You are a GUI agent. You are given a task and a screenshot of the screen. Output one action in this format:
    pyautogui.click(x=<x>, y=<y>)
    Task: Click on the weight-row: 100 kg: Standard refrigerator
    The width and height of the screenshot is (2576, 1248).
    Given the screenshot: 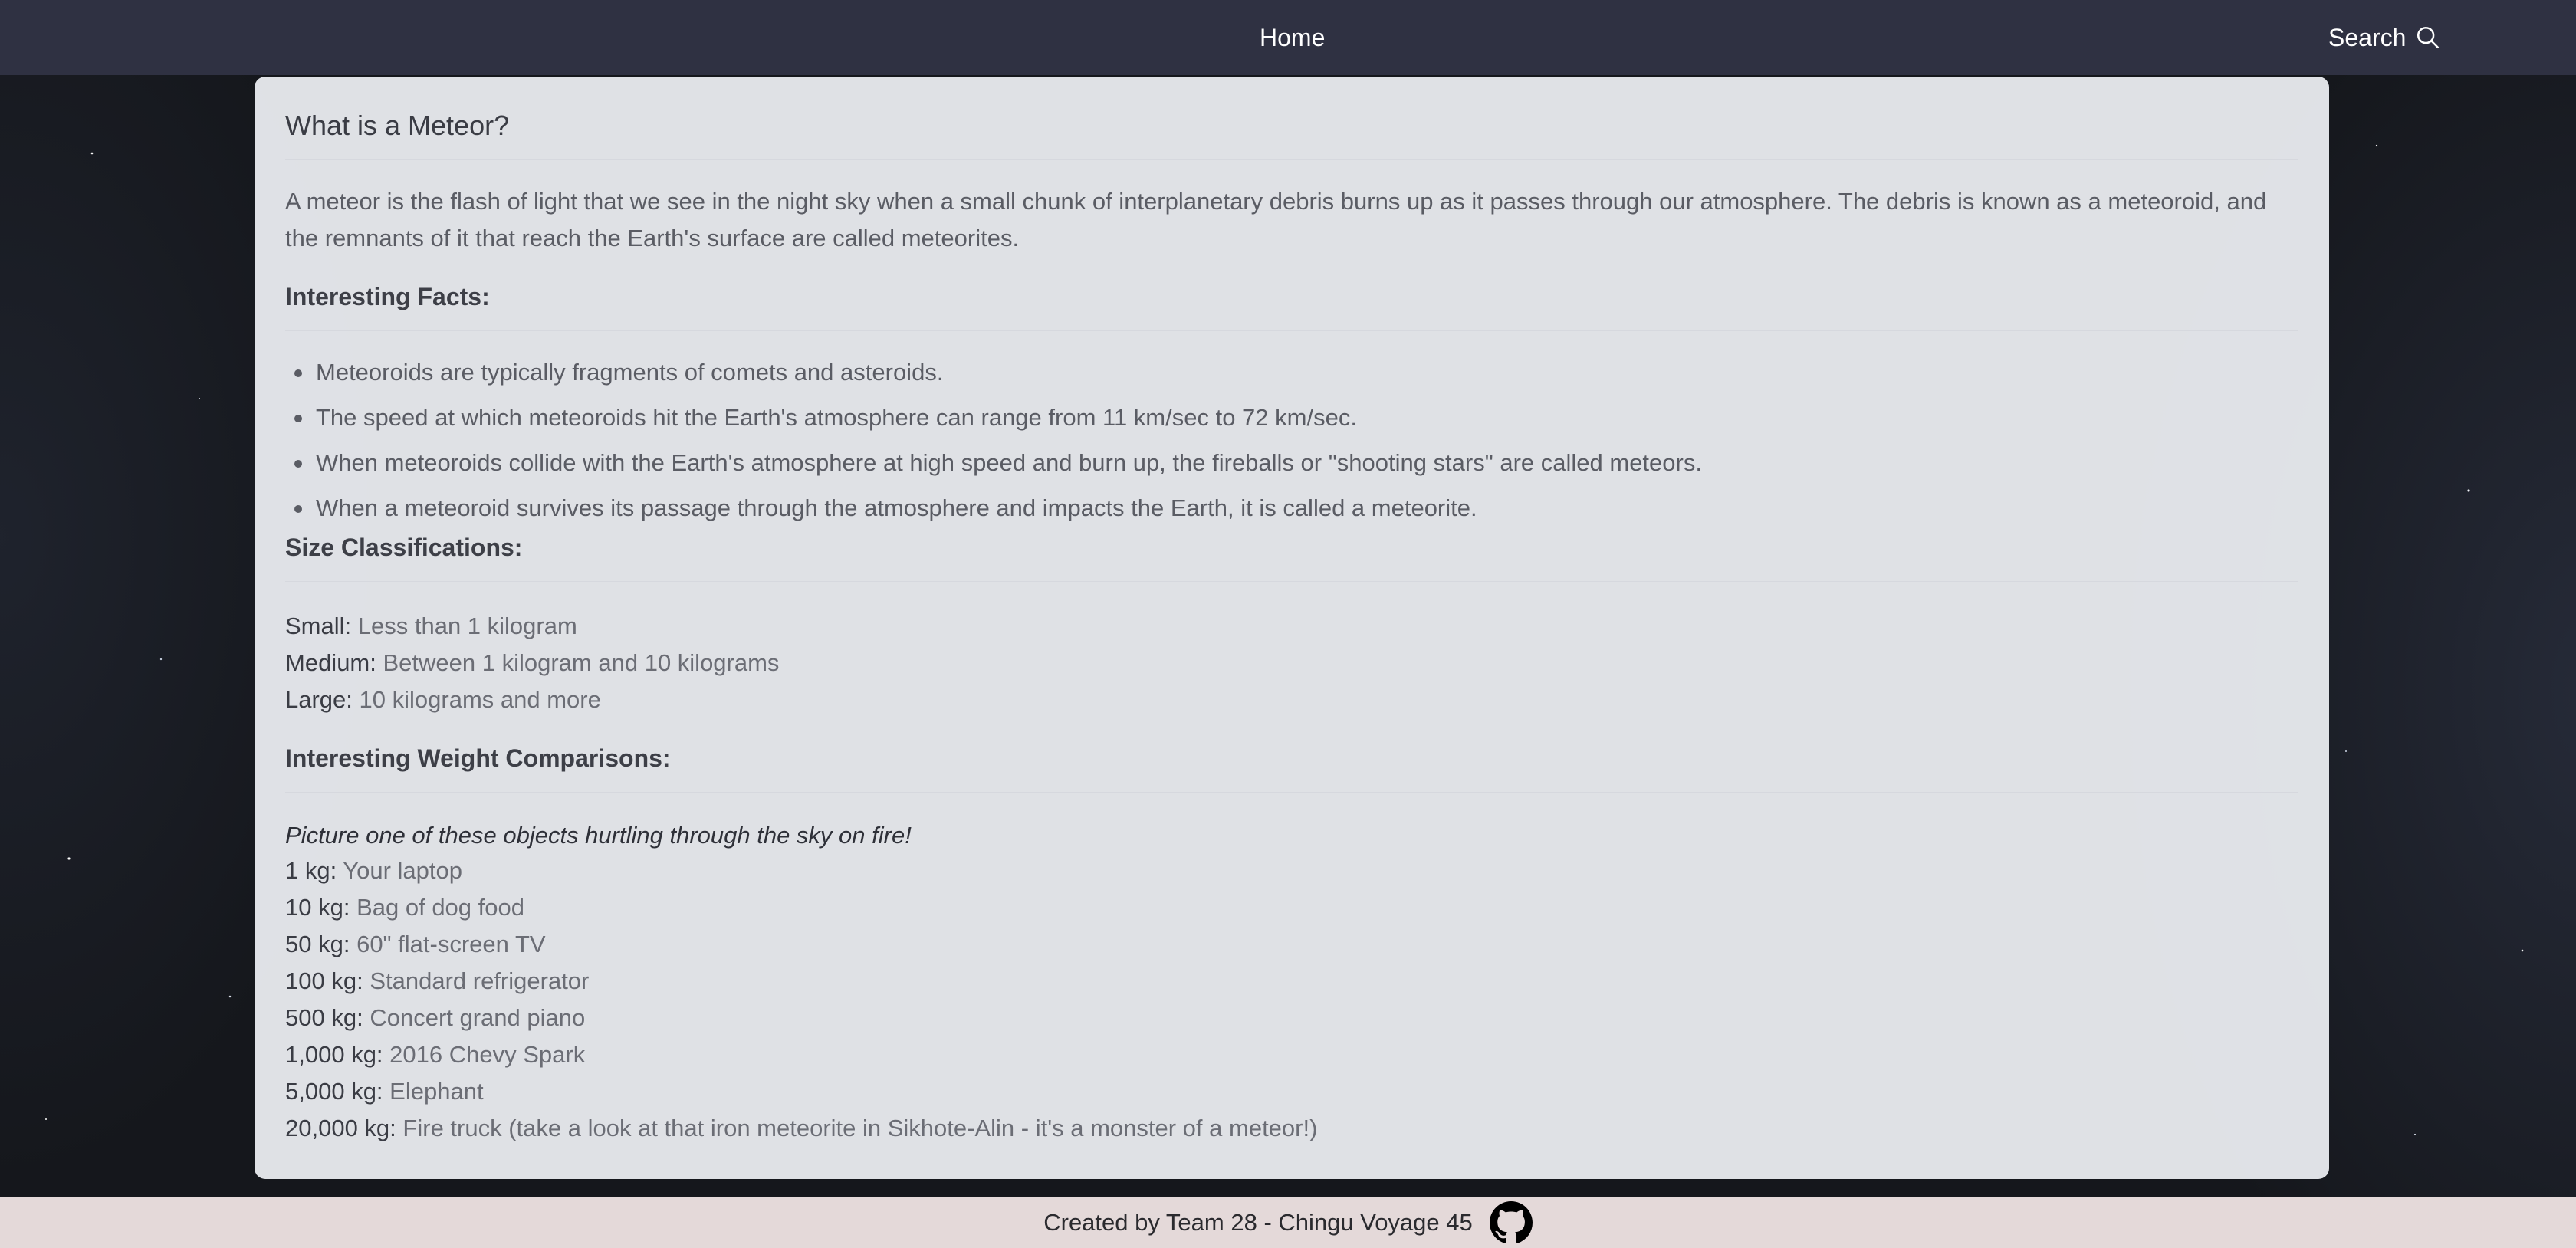 What is the action you would take?
    pyautogui.click(x=1292, y=982)
    